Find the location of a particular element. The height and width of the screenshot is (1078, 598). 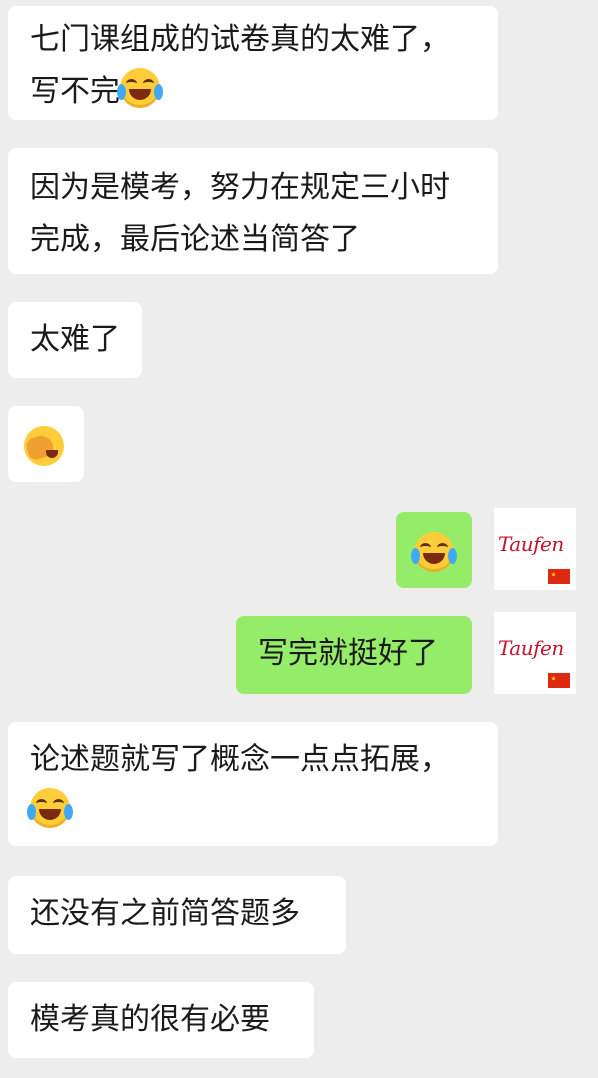

incoming-message-bubble: 太难了 is located at coordinates (75, 340).